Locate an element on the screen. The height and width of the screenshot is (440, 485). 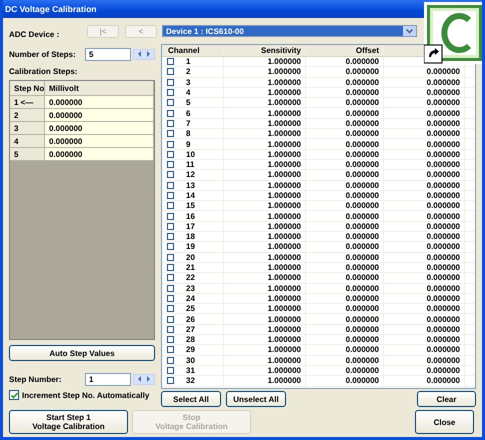
select-all-button: Select All is located at coordinates (191, 399).